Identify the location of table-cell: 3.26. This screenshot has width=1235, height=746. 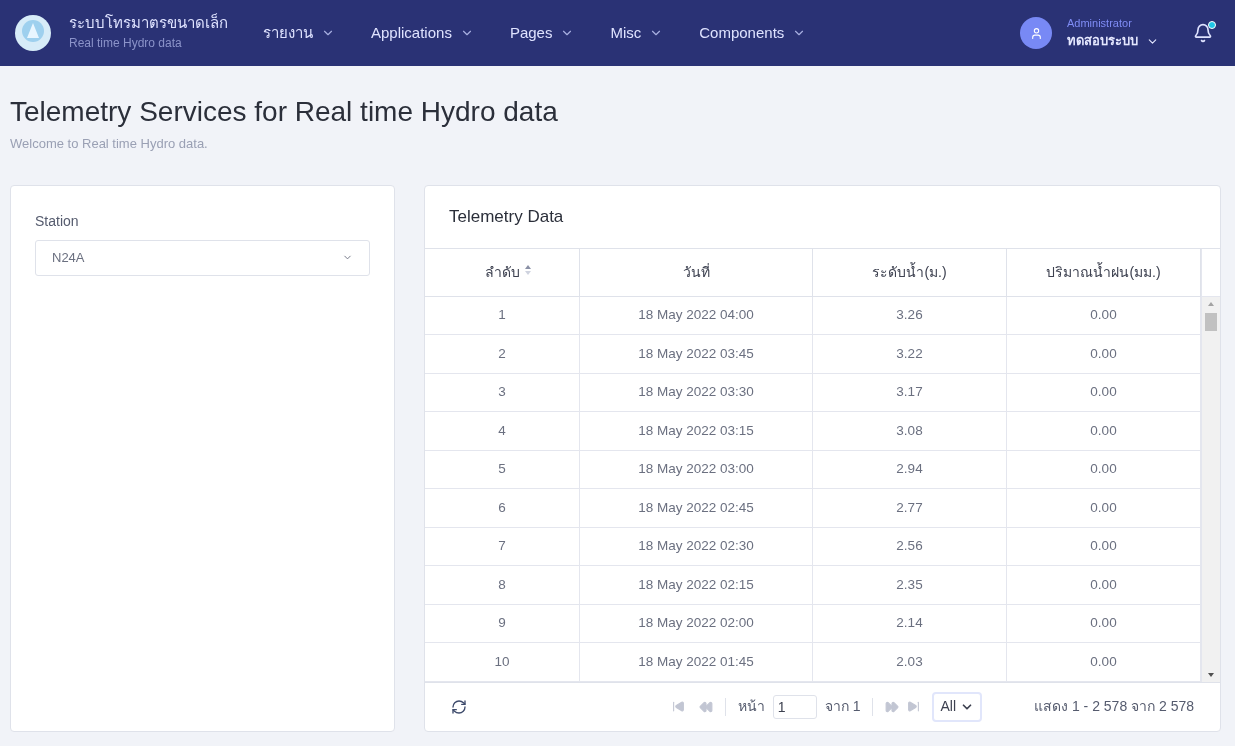
(910, 315).